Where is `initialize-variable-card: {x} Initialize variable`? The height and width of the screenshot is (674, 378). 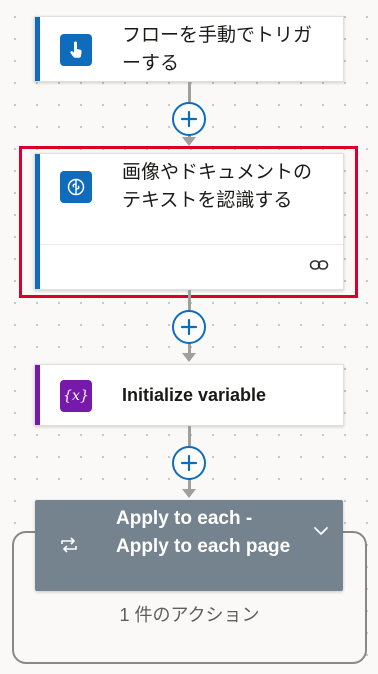 initialize-variable-card: {x} Initialize variable is located at coordinates (189, 395).